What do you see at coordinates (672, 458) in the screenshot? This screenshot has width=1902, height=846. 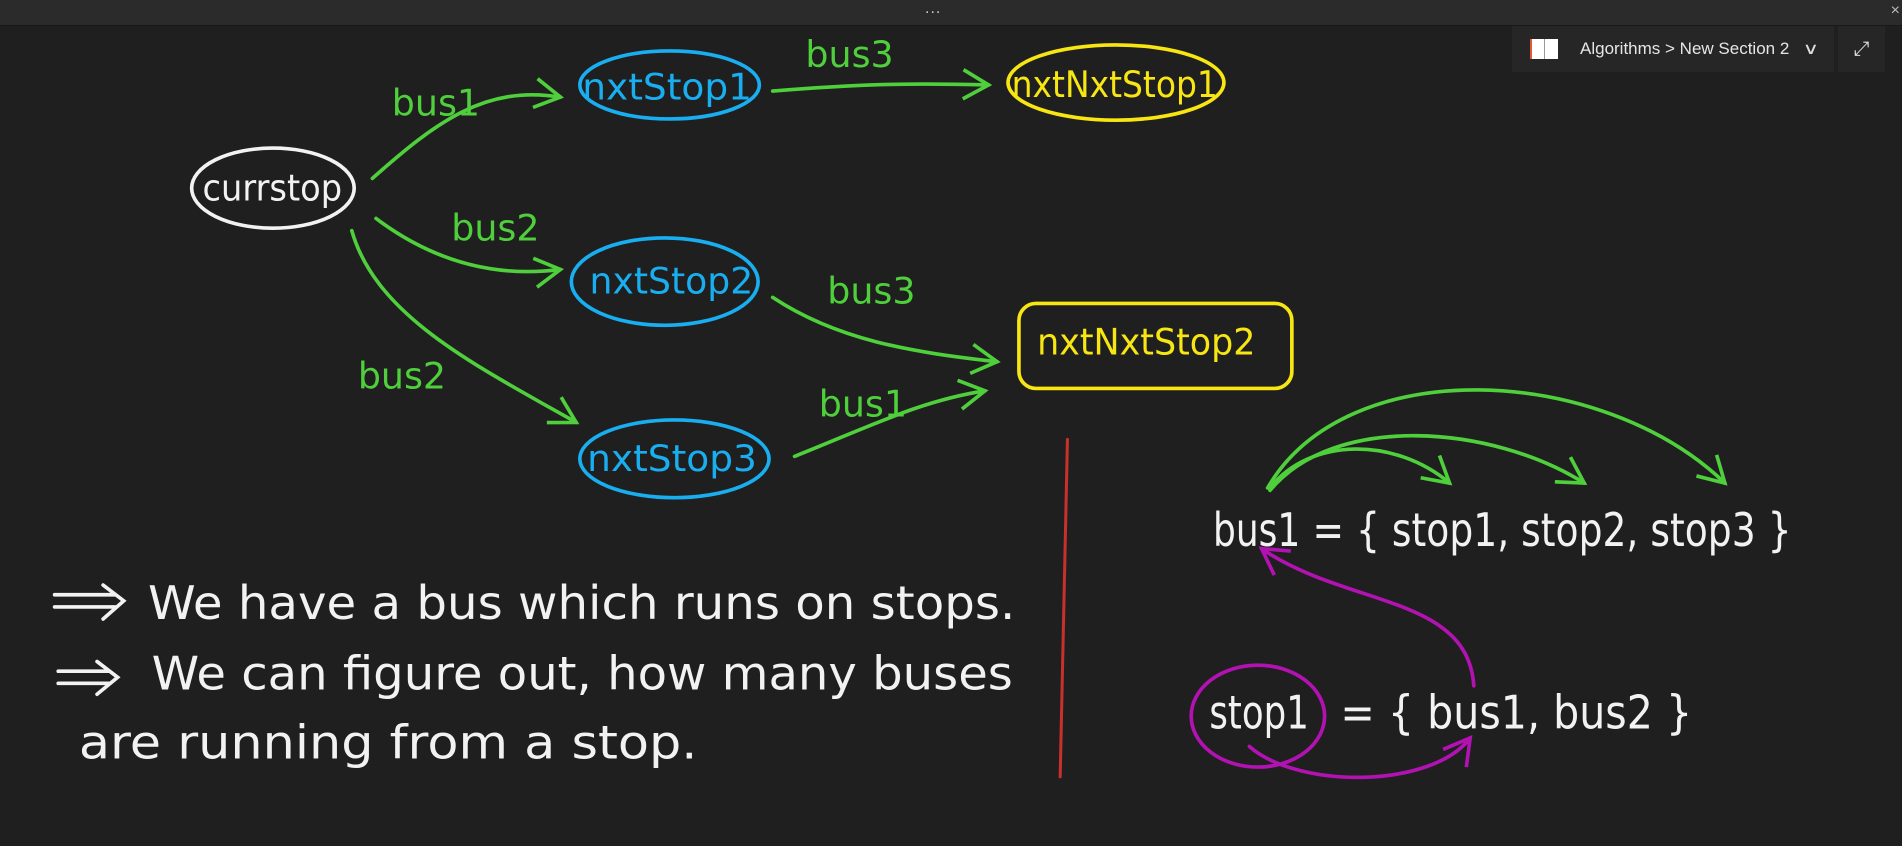 I see `node-nxtstop3: nxtStop3` at bounding box center [672, 458].